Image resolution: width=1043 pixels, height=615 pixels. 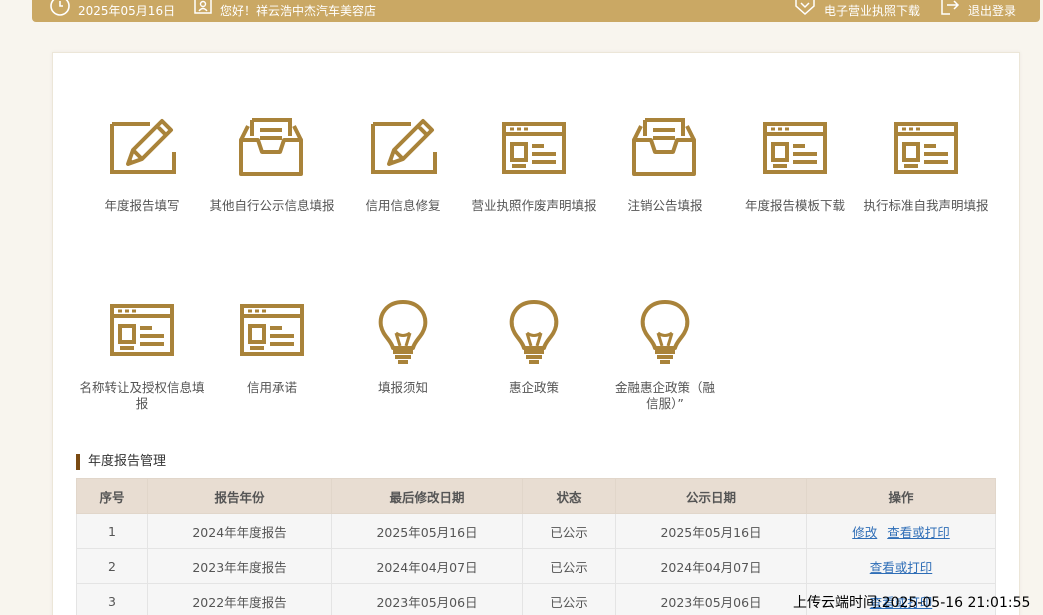 What do you see at coordinates (427, 496) in the screenshot?
I see `col-header-modified: 最后修改日期` at bounding box center [427, 496].